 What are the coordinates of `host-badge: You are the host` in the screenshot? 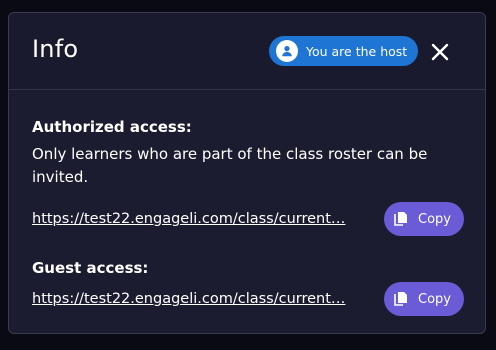 It's located at (343, 51).